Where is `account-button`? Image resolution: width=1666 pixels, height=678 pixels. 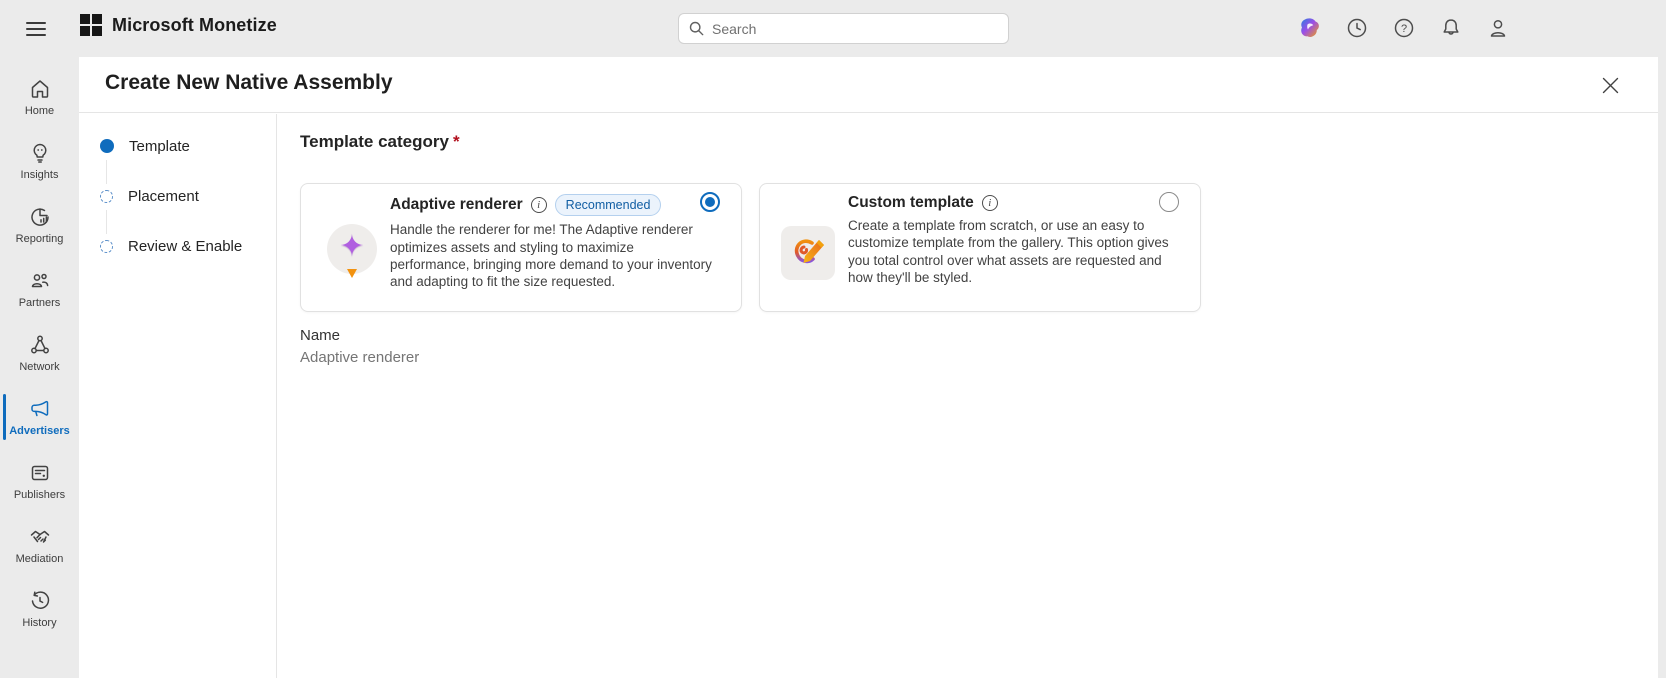 account-button is located at coordinates (1498, 28).